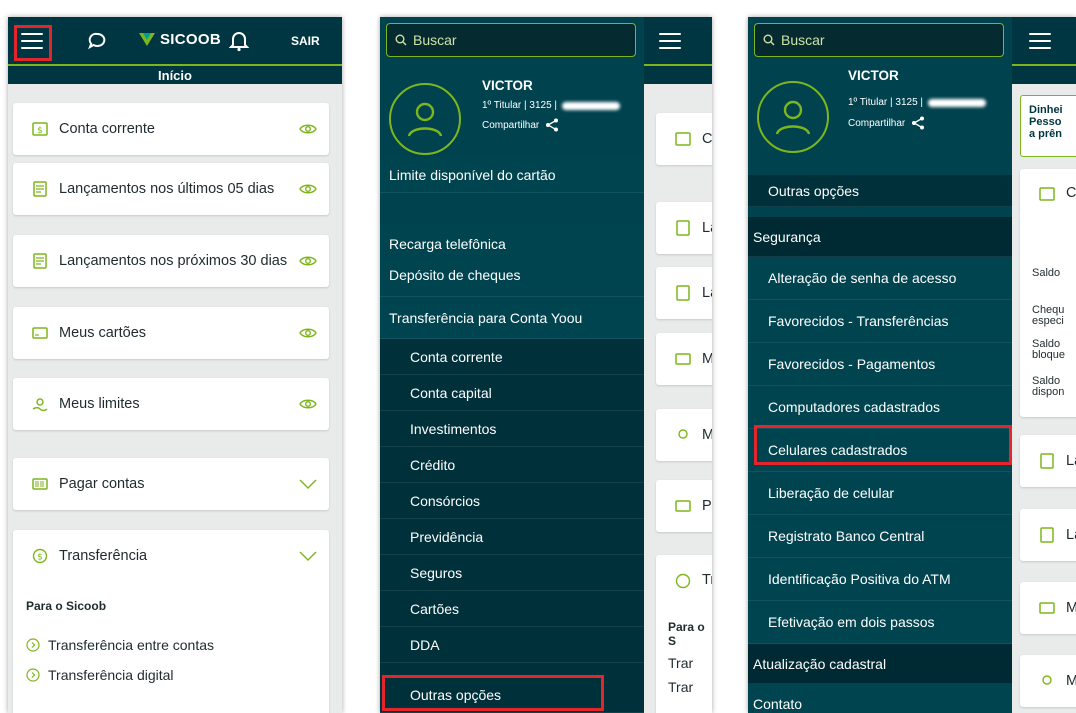 The image size is (1076, 713). Describe the element at coordinates (512, 501) in the screenshot. I see `submenu-consorcios: Consórcios` at that location.